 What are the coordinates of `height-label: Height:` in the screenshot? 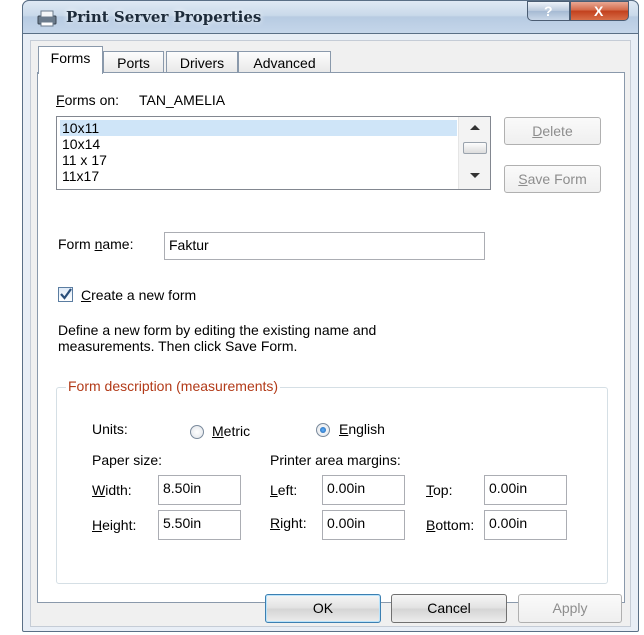 It's located at (114, 525).